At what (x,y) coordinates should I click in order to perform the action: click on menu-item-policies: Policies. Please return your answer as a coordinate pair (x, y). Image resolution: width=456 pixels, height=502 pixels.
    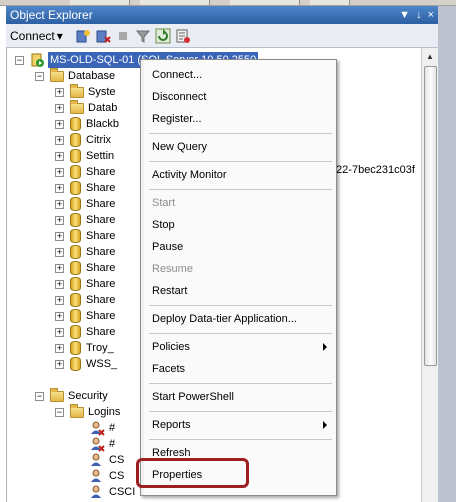
    Looking at the image, I should click on (238, 347).